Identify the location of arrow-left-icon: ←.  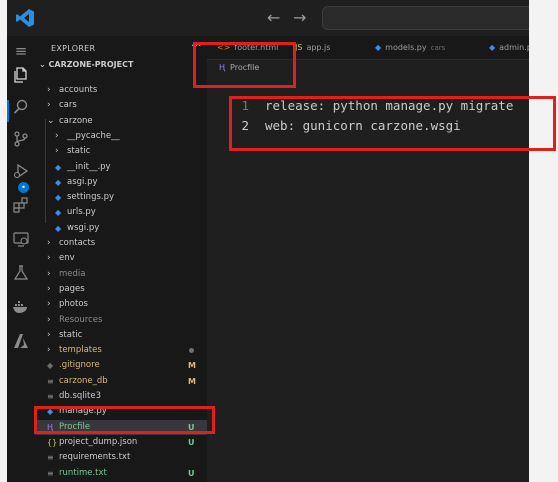
(273, 18).